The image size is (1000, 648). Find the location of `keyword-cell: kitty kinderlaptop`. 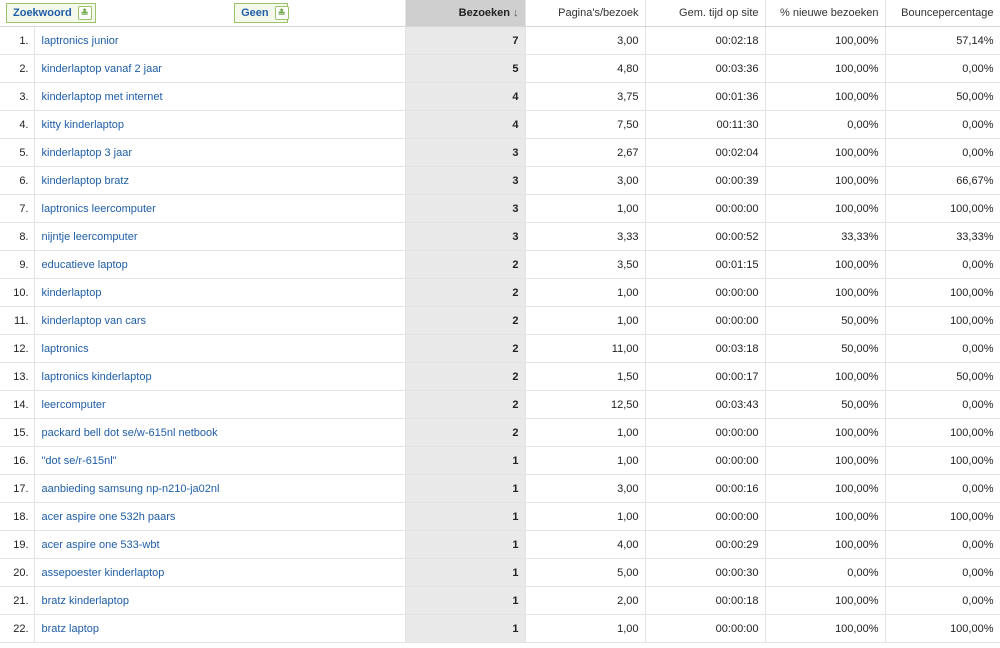

keyword-cell: kitty kinderlaptop is located at coordinates (220, 124).